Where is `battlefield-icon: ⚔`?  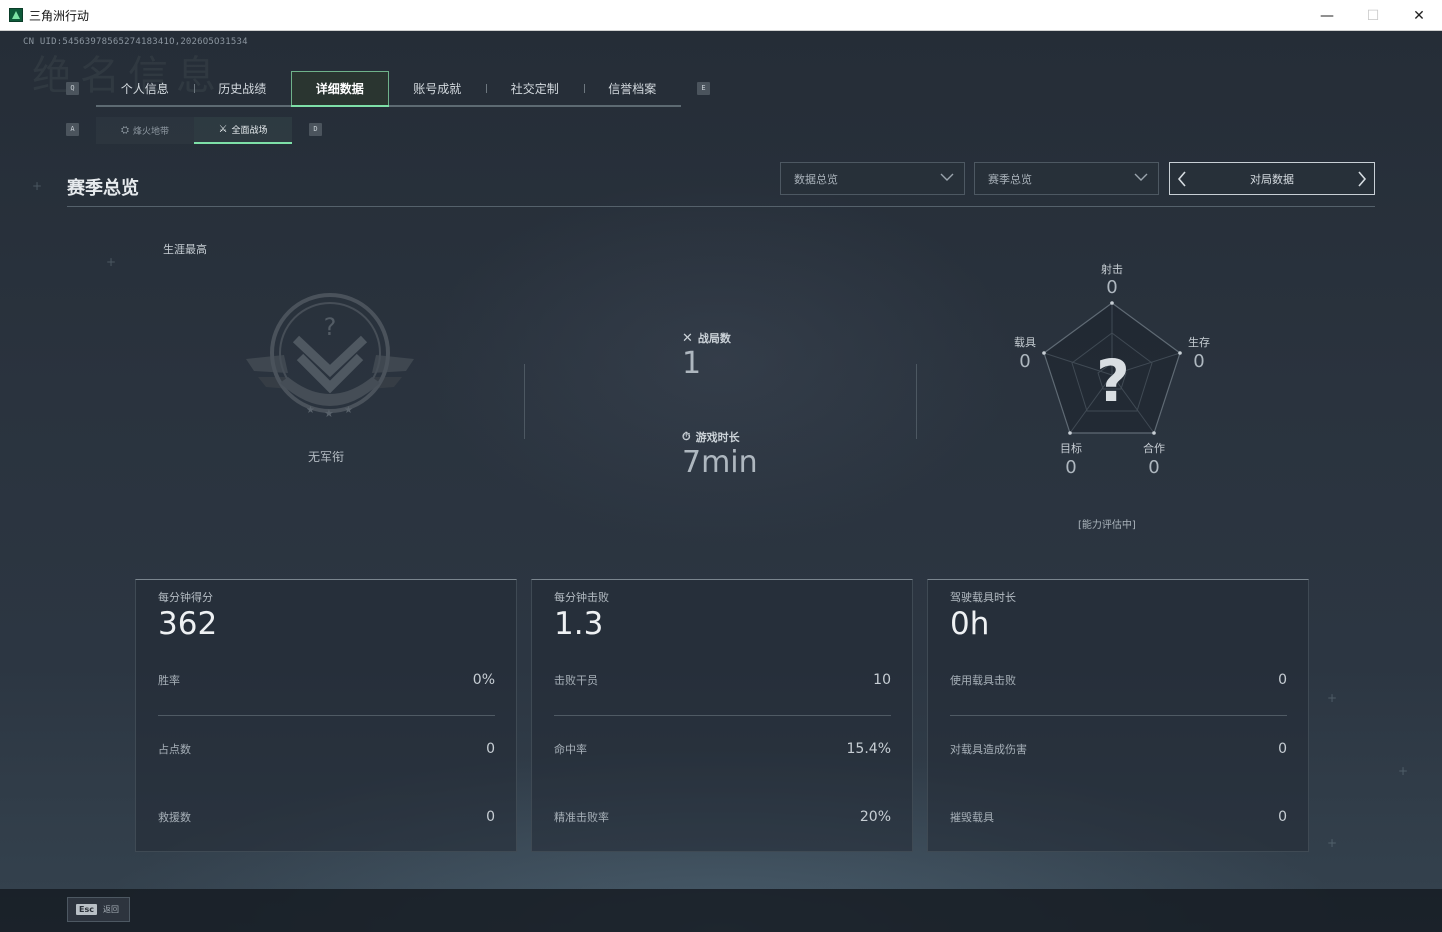
battlefield-icon: ⚔ is located at coordinates (223, 129).